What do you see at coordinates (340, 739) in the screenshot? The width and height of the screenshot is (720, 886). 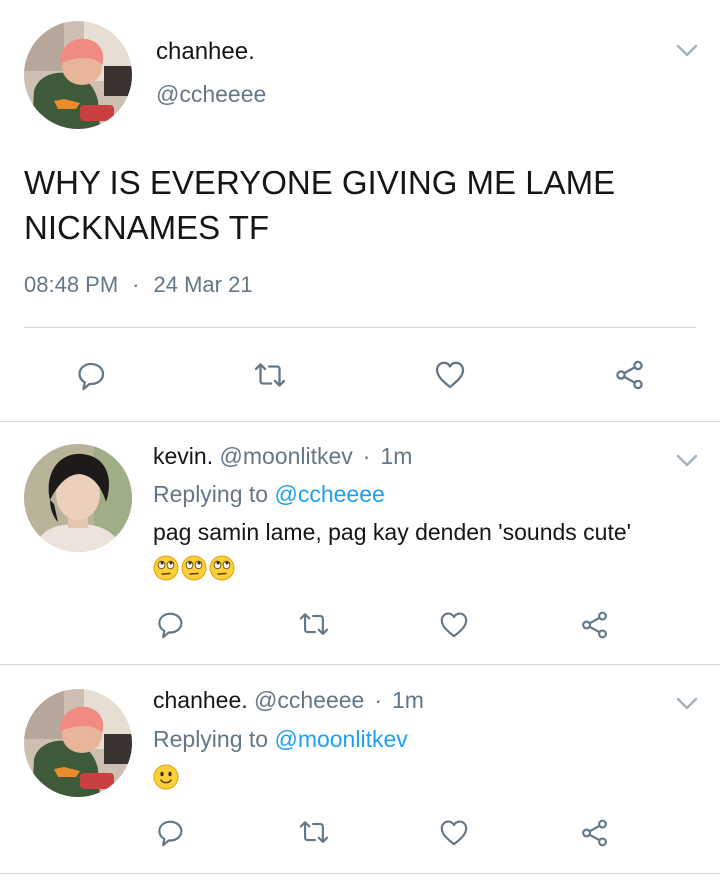 I see `replying-to-link: @moonlitkev` at bounding box center [340, 739].